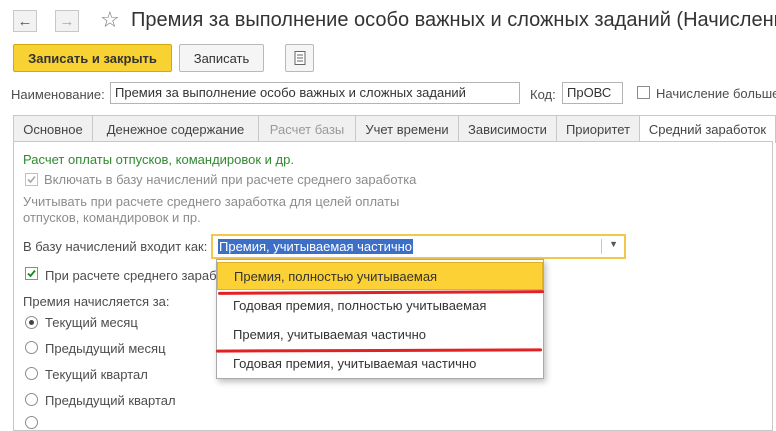  I want to click on avg-checkbox, so click(31, 273).